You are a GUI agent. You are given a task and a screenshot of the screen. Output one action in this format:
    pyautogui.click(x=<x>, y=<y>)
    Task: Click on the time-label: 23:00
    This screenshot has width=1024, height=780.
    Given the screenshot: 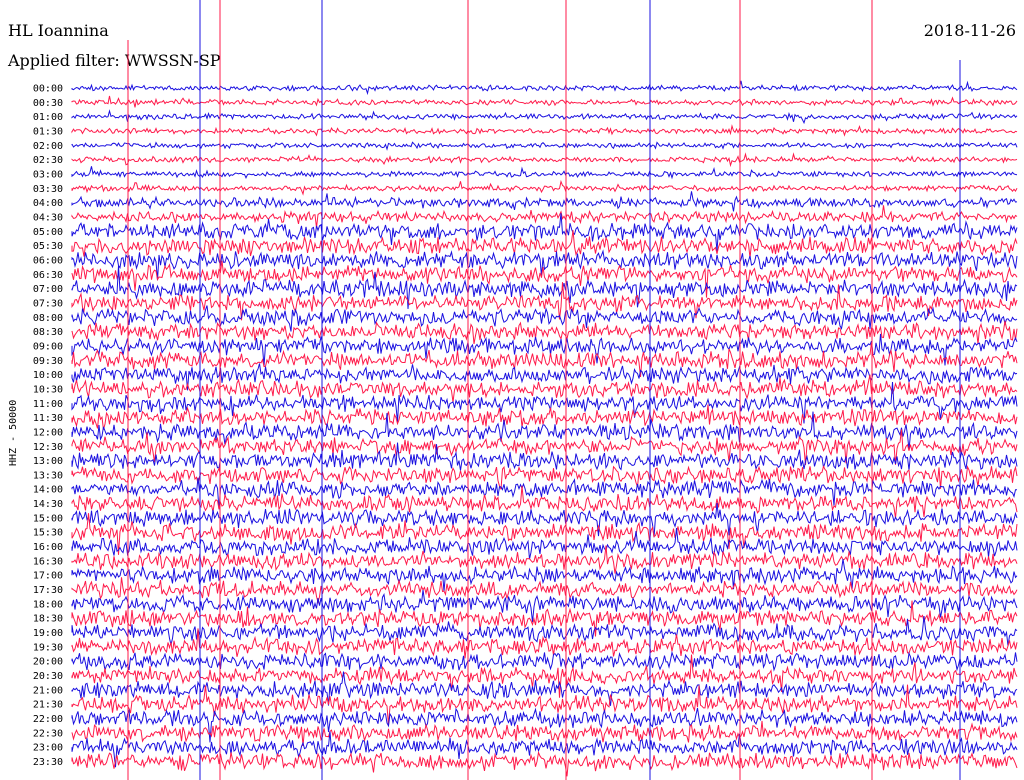 What is the action you would take?
    pyautogui.click(x=48, y=748)
    